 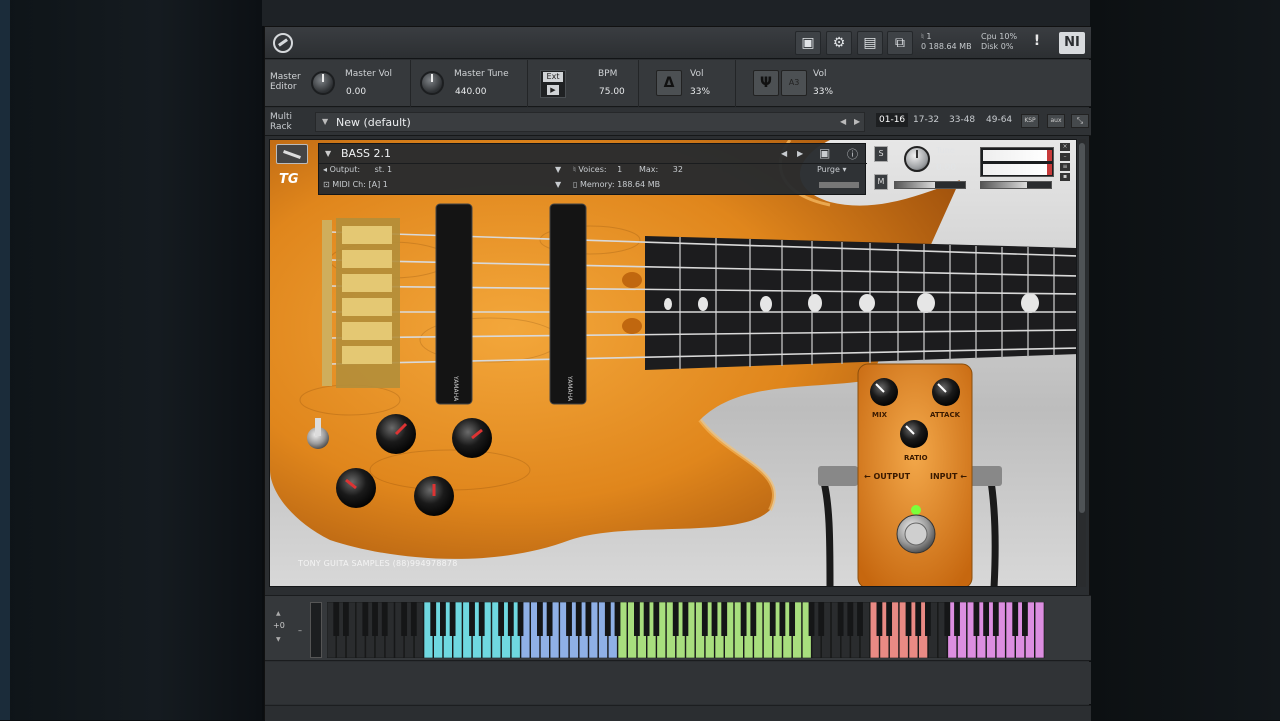 I want to click on midi-row: ⊡ MIDI Ch: [A] 1, so click(x=355, y=184).